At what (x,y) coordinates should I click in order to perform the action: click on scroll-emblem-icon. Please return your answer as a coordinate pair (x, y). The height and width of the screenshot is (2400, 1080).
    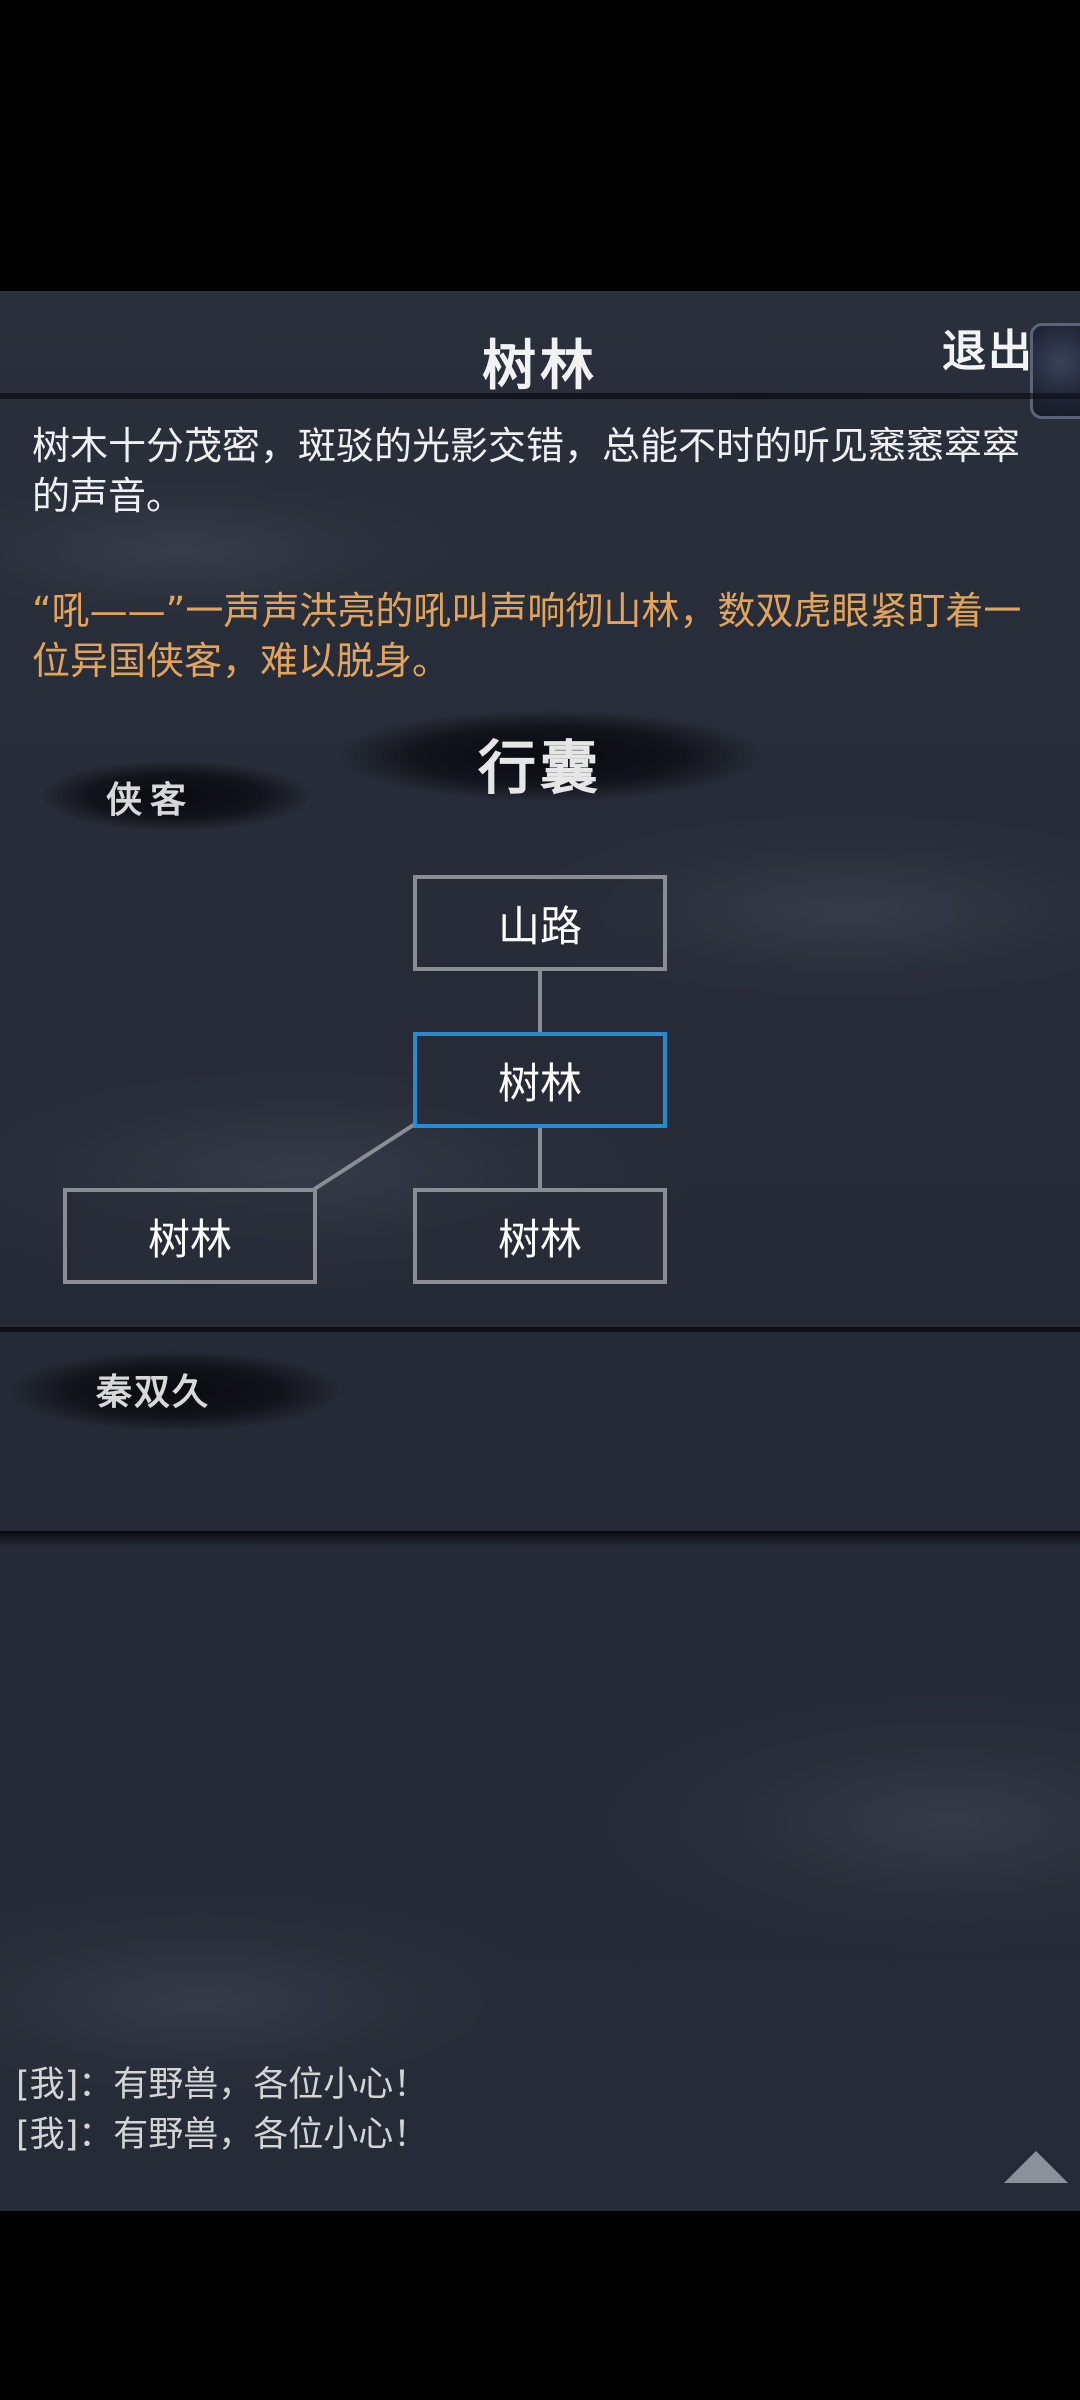
    Looking at the image, I should click on (1055, 371).